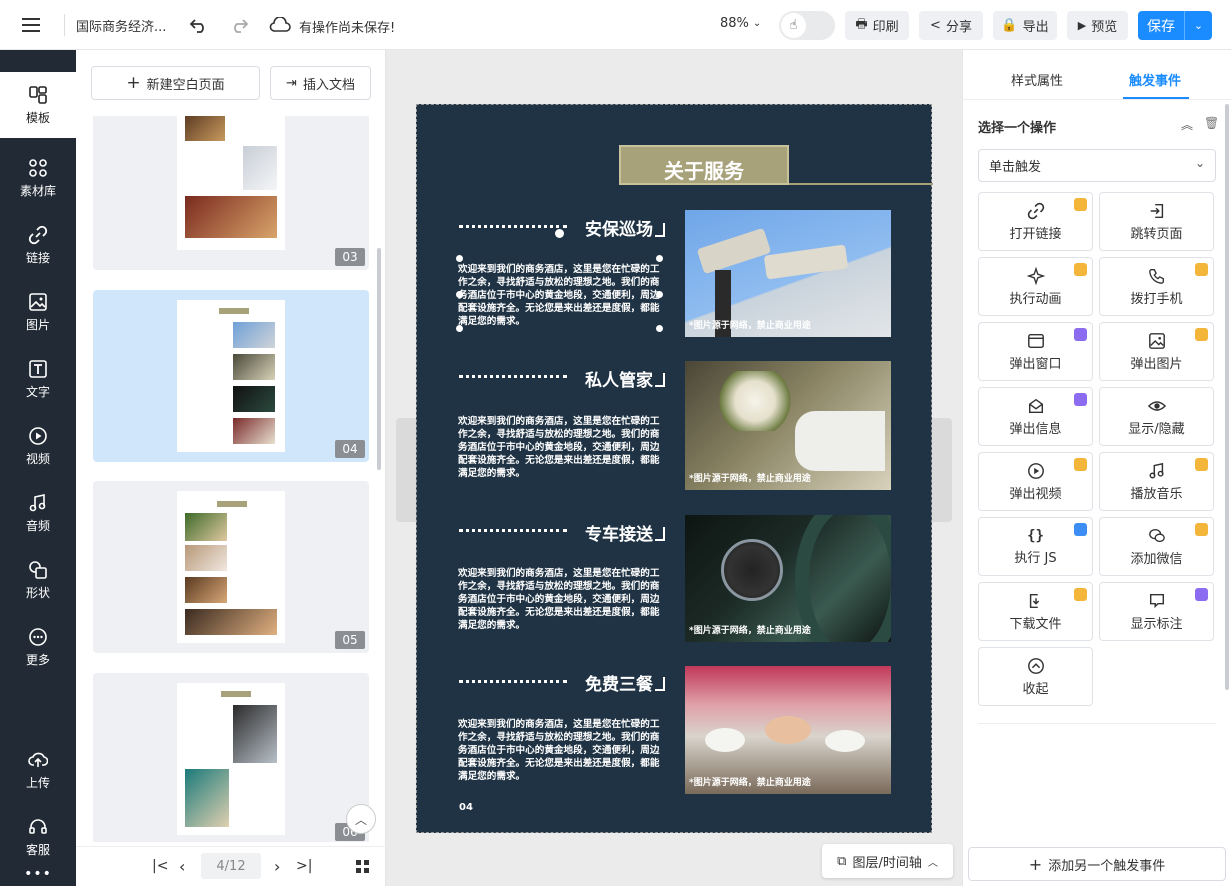 The height and width of the screenshot is (886, 1231). Describe the element at coordinates (1156, 429) in the screenshot. I see `action-label: 显示/隐藏` at that location.